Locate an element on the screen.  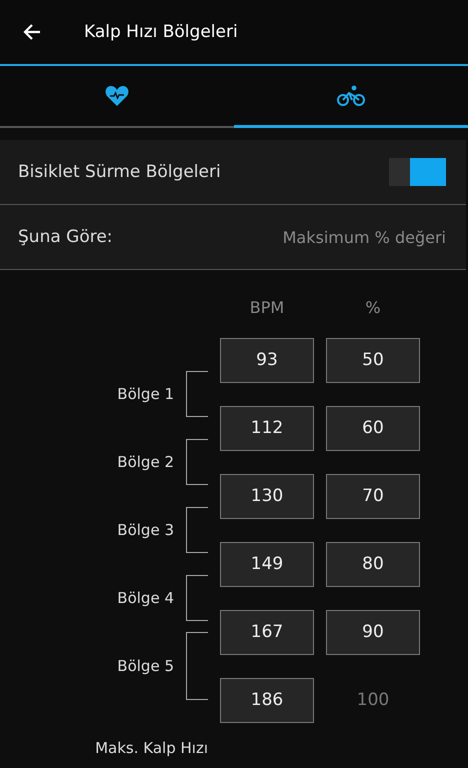
bpm-field: 93 is located at coordinates (267, 360).